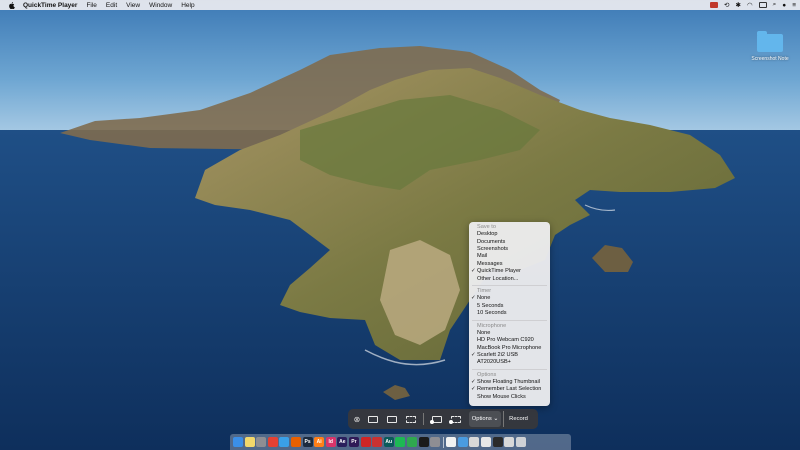 The height and width of the screenshot is (450, 800). I want to click on launchpad-icon, so click(261, 442).